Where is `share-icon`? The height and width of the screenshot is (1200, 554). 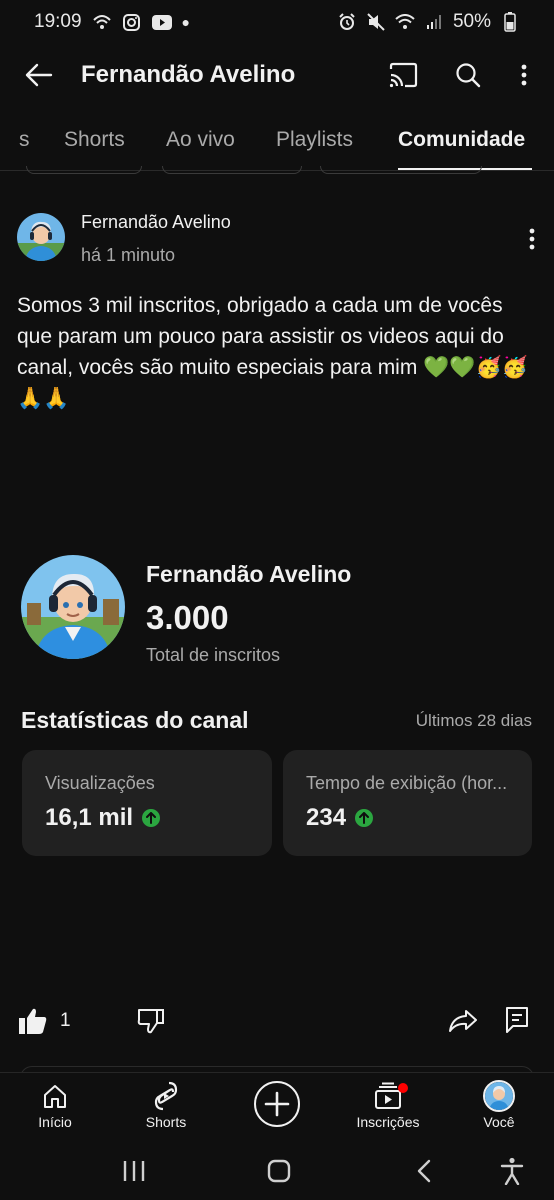 share-icon is located at coordinates (463, 1021).